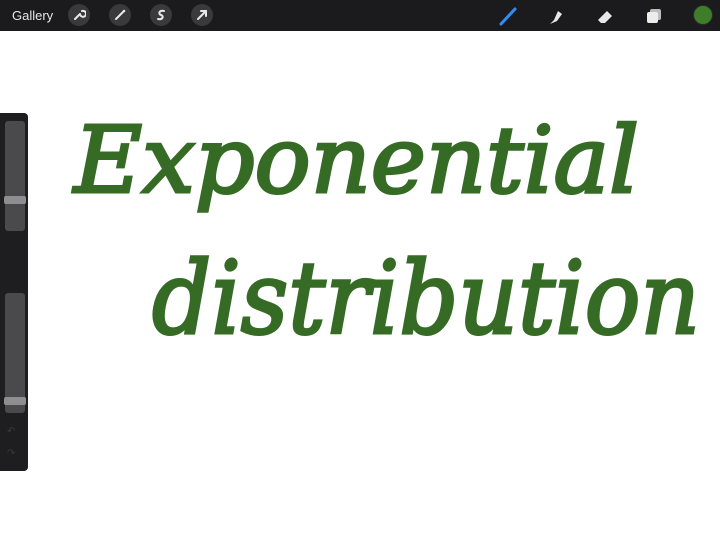 The height and width of the screenshot is (540, 720). Describe the element at coordinates (14, 292) in the screenshot. I see `brush-sidebar: ↶ ↷` at that location.